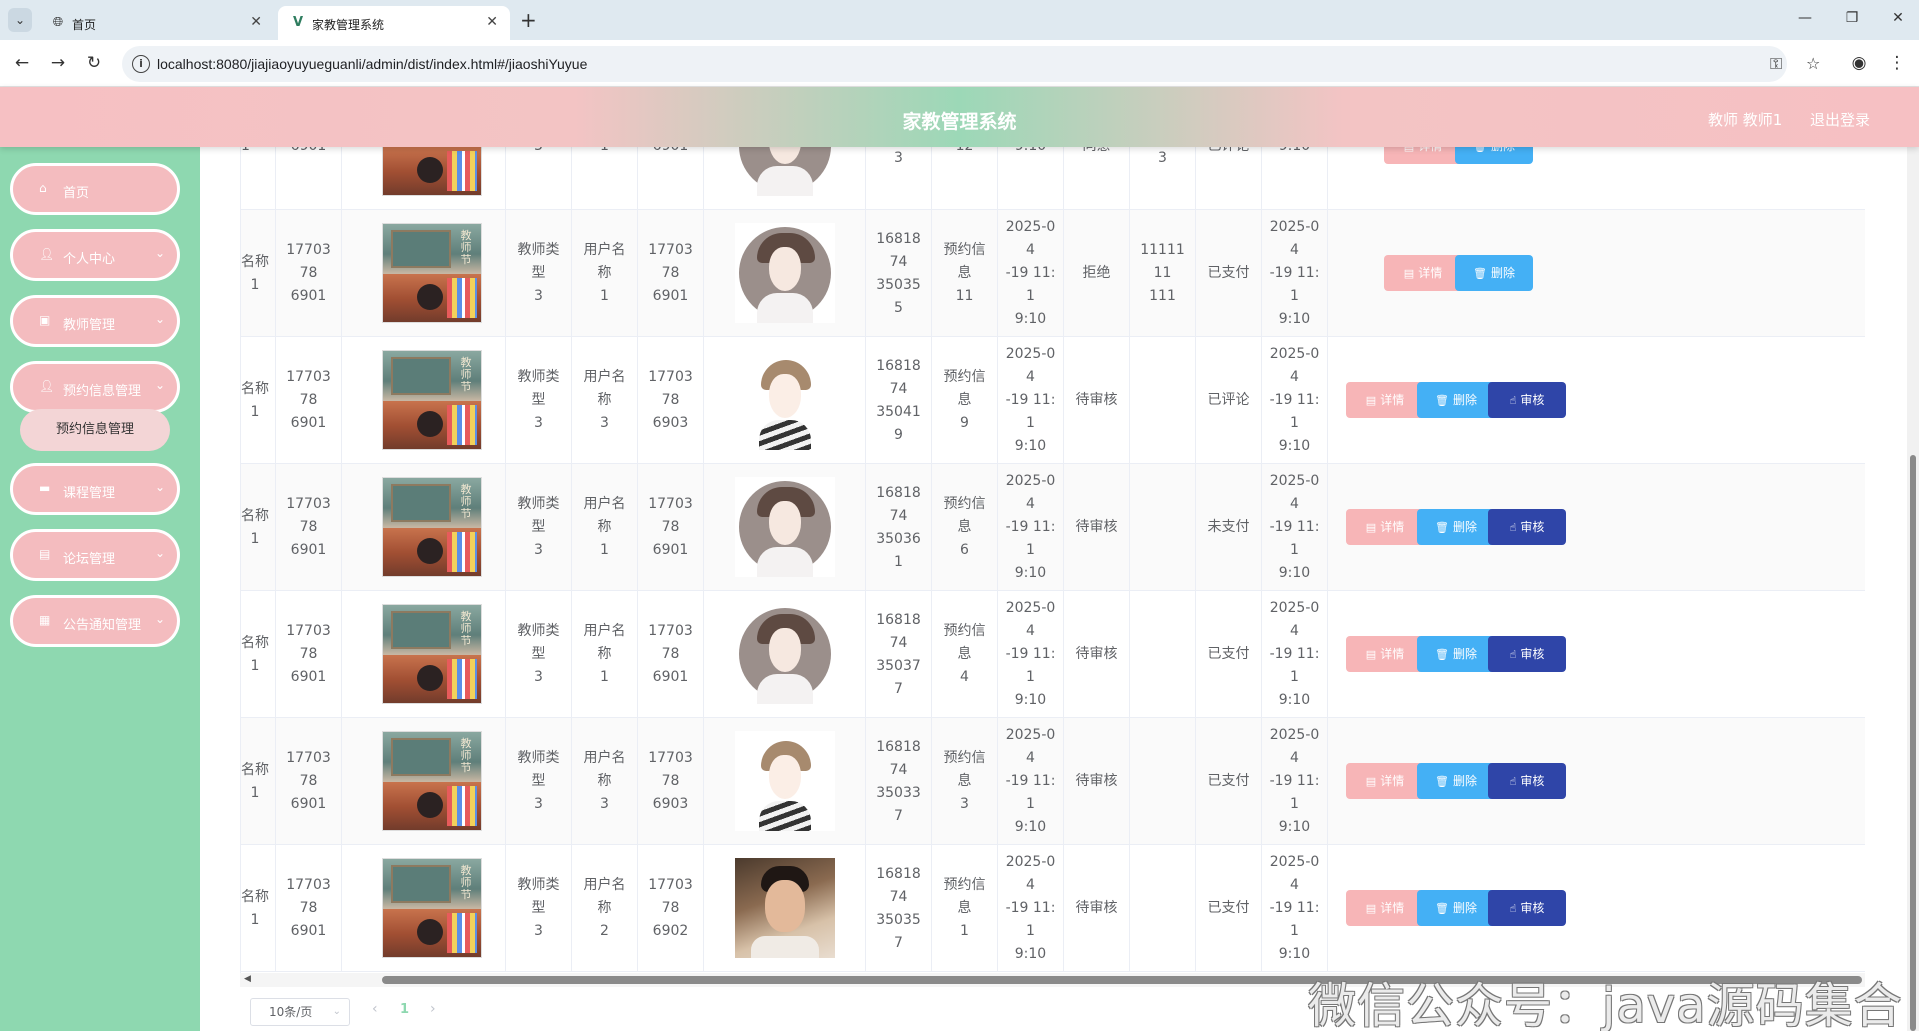 This screenshot has height=1031, width=1919. What do you see at coordinates (102, 625) in the screenshot?
I see `sidebar-item-label: 公告通知管理` at bounding box center [102, 625].